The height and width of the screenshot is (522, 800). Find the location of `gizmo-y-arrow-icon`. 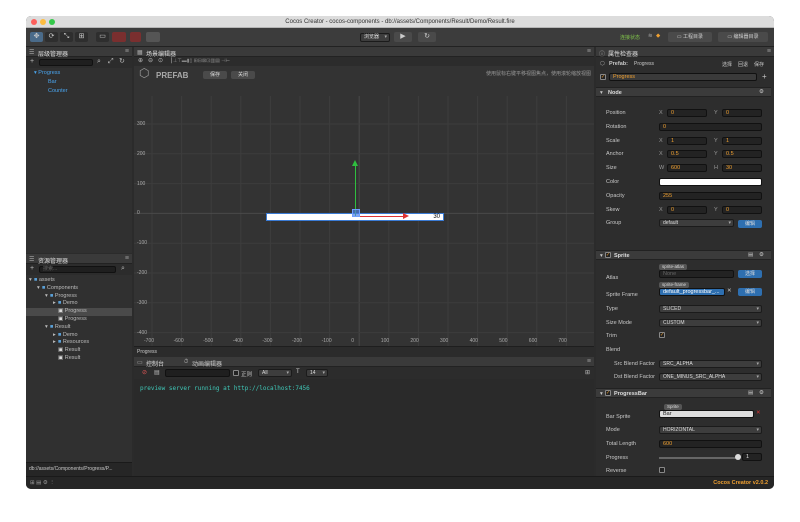

gizmo-y-arrow-icon is located at coordinates (355, 163).